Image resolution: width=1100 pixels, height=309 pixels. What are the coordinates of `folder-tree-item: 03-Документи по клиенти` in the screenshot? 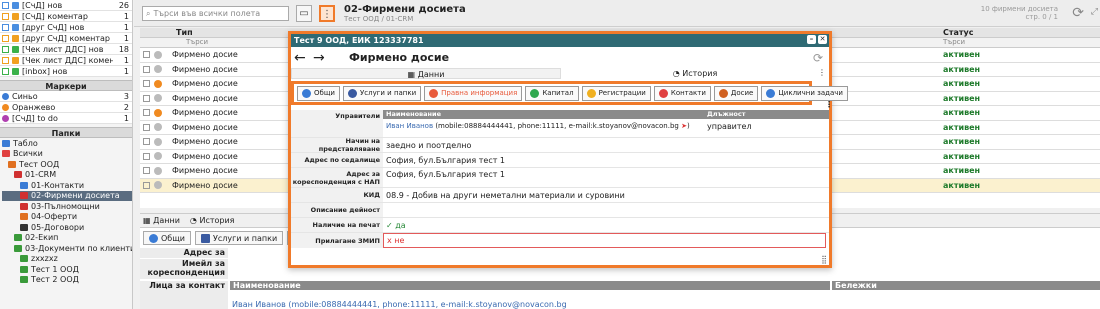 It's located at (67, 248).